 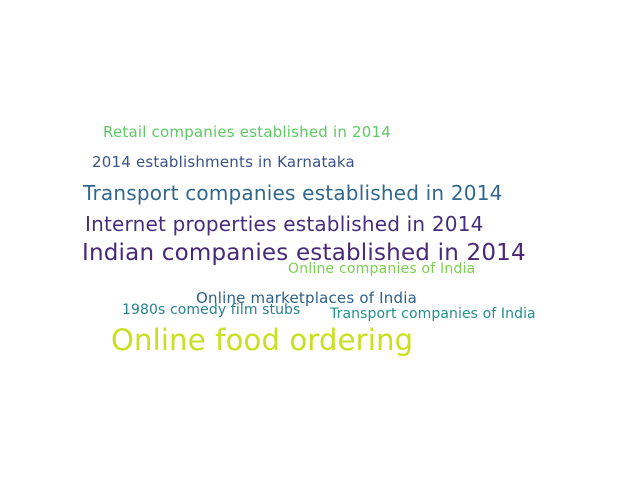 What do you see at coordinates (382, 269) in the screenshot?
I see `word-online-companies-india: Online companies of India` at bounding box center [382, 269].